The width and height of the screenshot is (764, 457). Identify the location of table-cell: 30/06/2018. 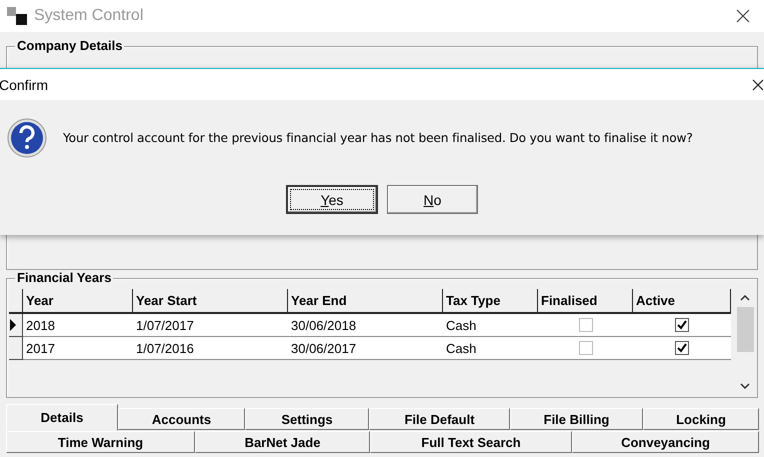
(365, 325).